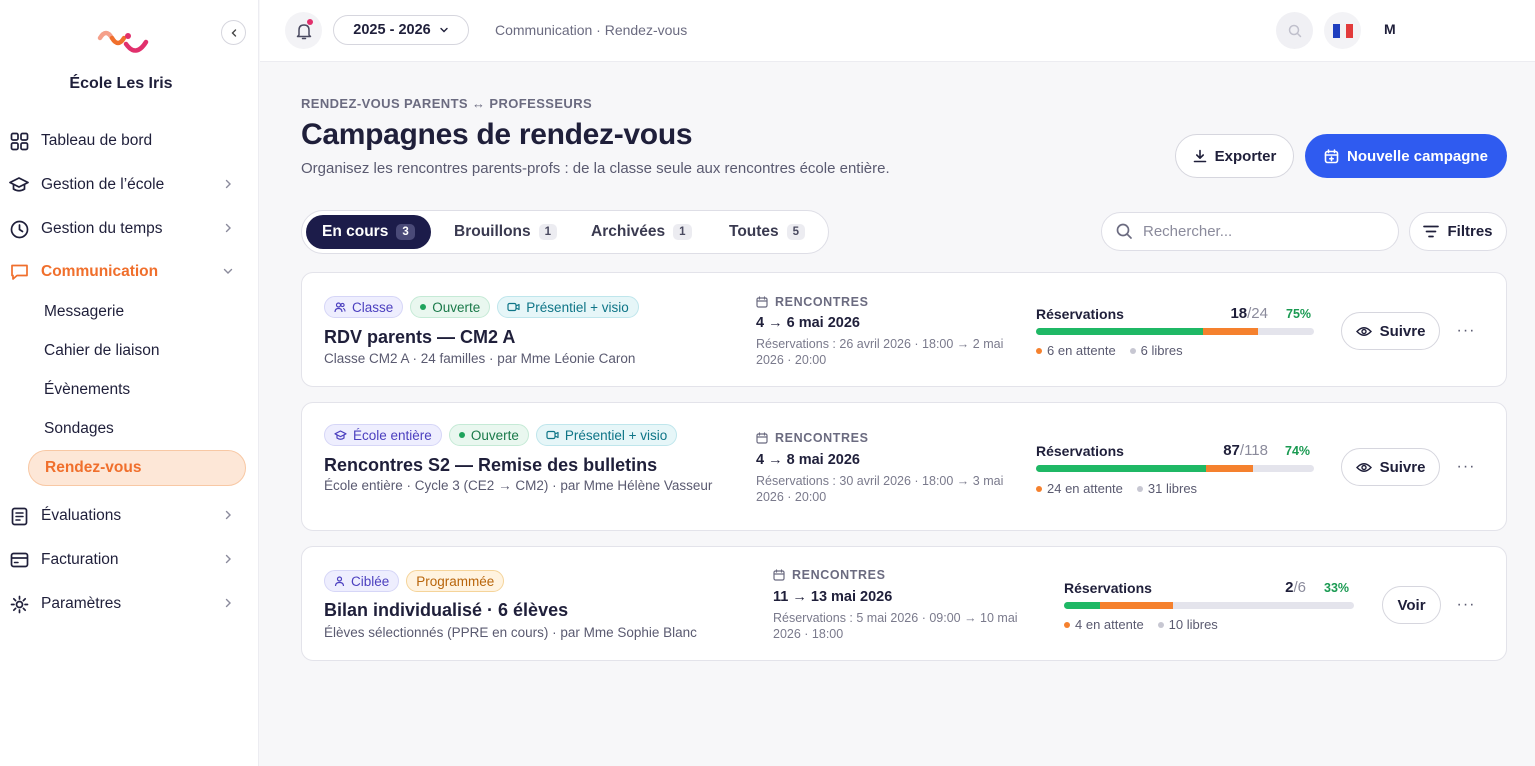 The image size is (1535, 766). What do you see at coordinates (1230, 331) in the screenshot?
I see `pending-segment` at bounding box center [1230, 331].